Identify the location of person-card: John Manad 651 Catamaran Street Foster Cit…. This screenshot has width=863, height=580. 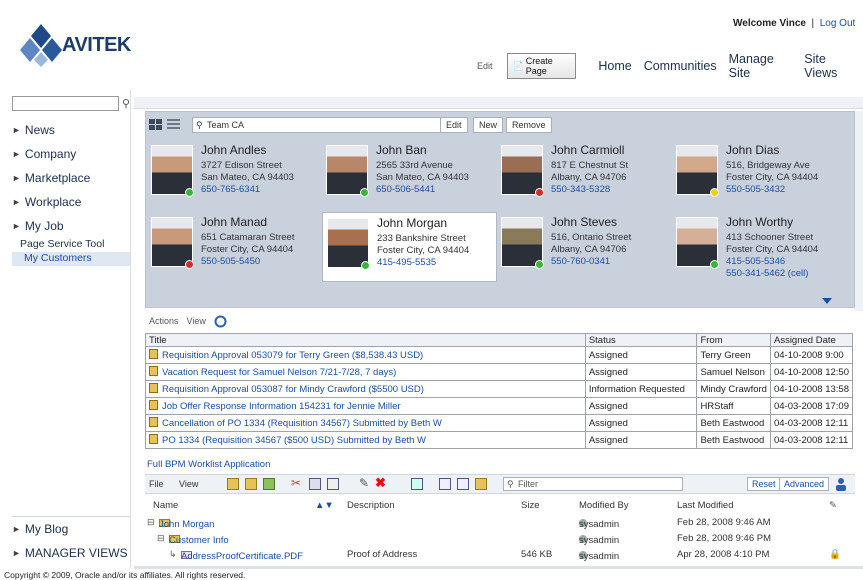
(234, 247).